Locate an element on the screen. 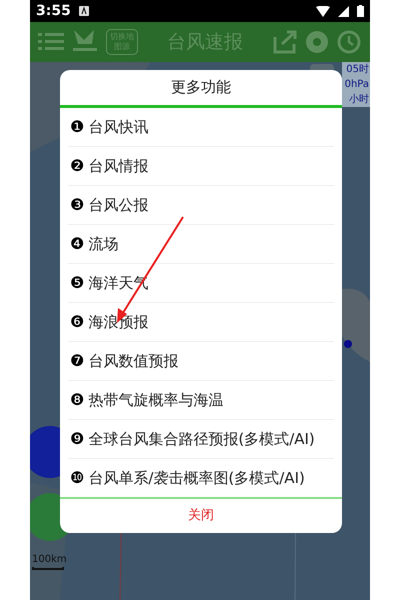 The image size is (400, 600). number-icon: ❺ is located at coordinates (77, 283).